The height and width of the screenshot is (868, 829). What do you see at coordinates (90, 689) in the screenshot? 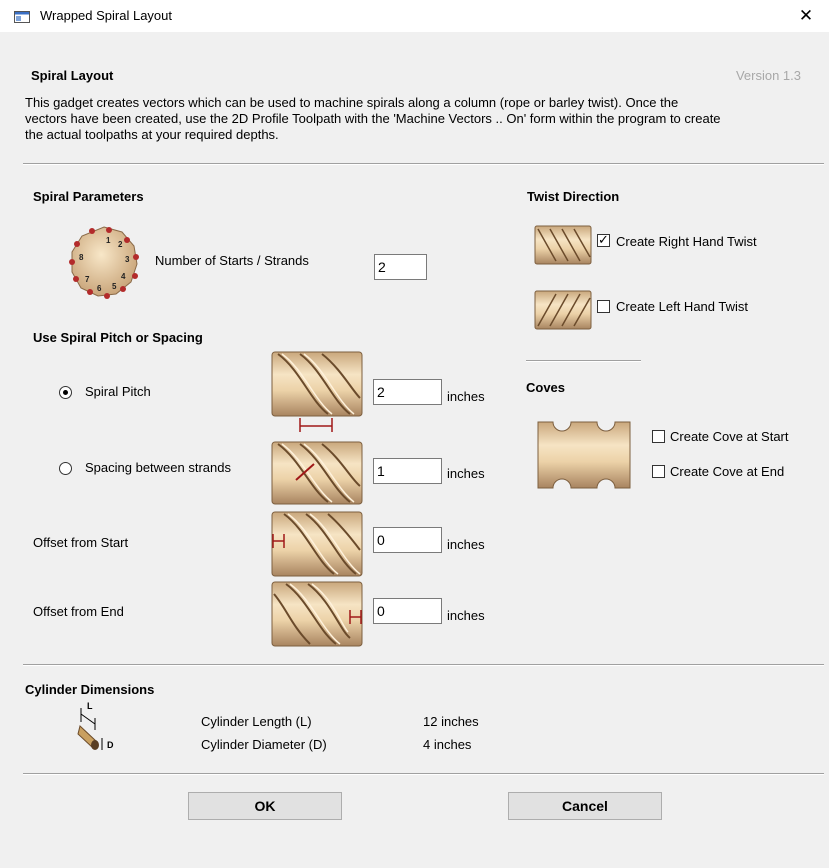
I see `cylinder-heading: Cylinder Dimensions` at bounding box center [90, 689].